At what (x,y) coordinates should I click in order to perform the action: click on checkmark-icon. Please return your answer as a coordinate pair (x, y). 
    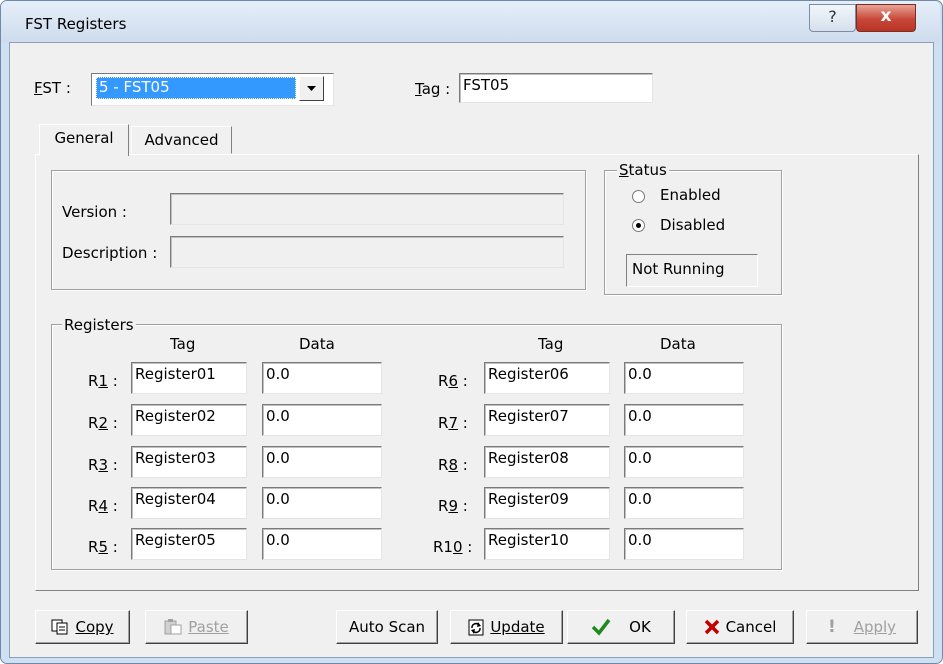
    Looking at the image, I should click on (601, 627).